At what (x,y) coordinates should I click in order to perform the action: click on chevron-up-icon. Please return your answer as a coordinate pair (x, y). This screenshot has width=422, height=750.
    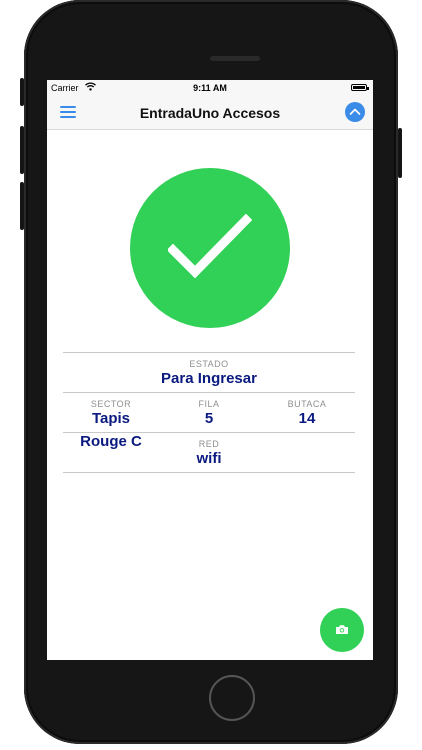
    Looking at the image, I should click on (355, 111).